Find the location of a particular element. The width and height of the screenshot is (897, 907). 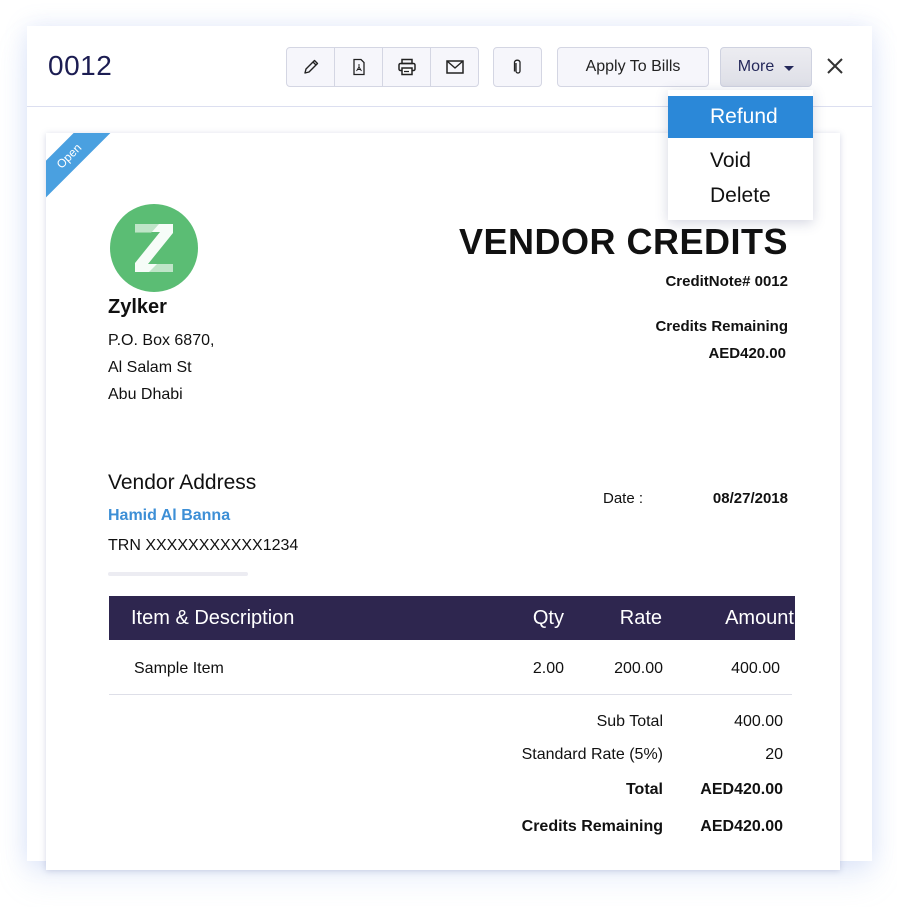

sub-total-value: 400.00 is located at coordinates (758, 721).